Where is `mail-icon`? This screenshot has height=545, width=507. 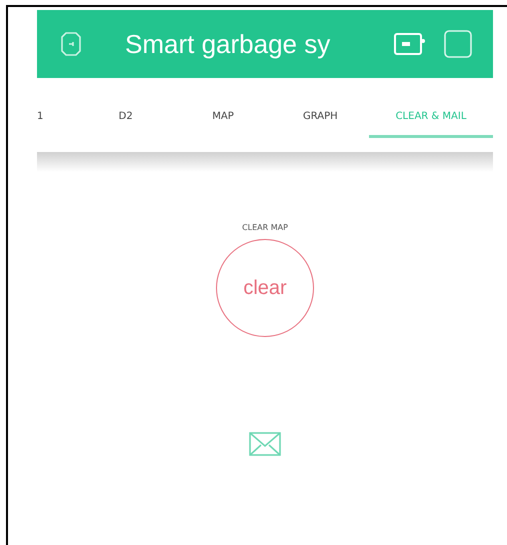
mail-icon is located at coordinates (265, 444).